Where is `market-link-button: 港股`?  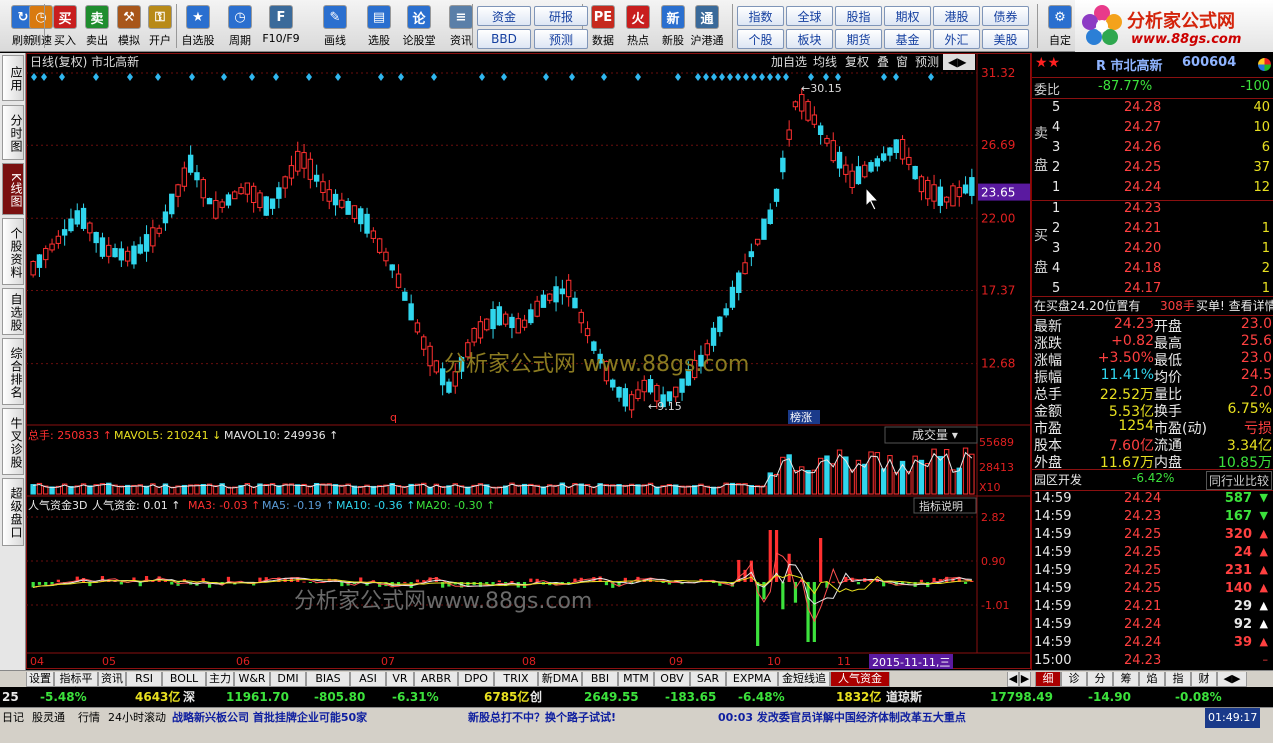
market-link-button: 港股 is located at coordinates (956, 16).